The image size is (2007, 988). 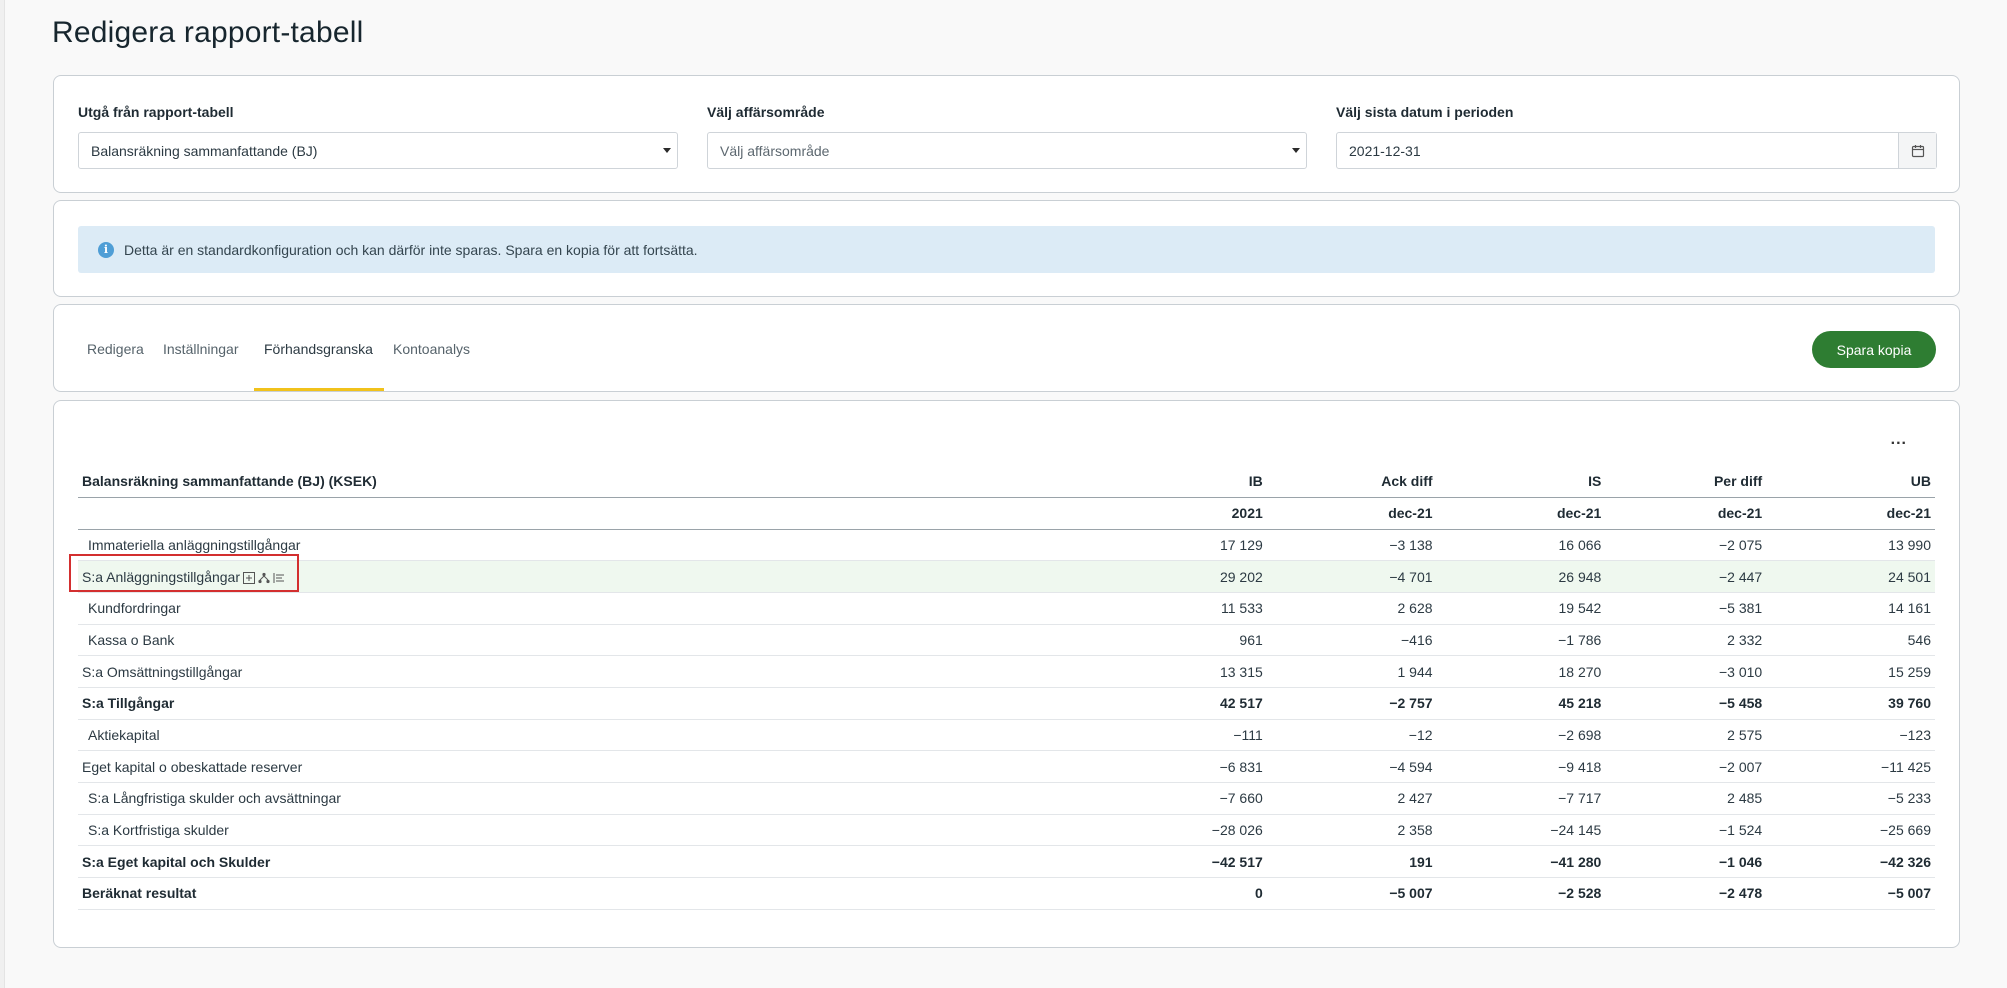 I want to click on column-header: Balansräkning sammanfattande (BJ) (KSEK), so click(x=588, y=481).